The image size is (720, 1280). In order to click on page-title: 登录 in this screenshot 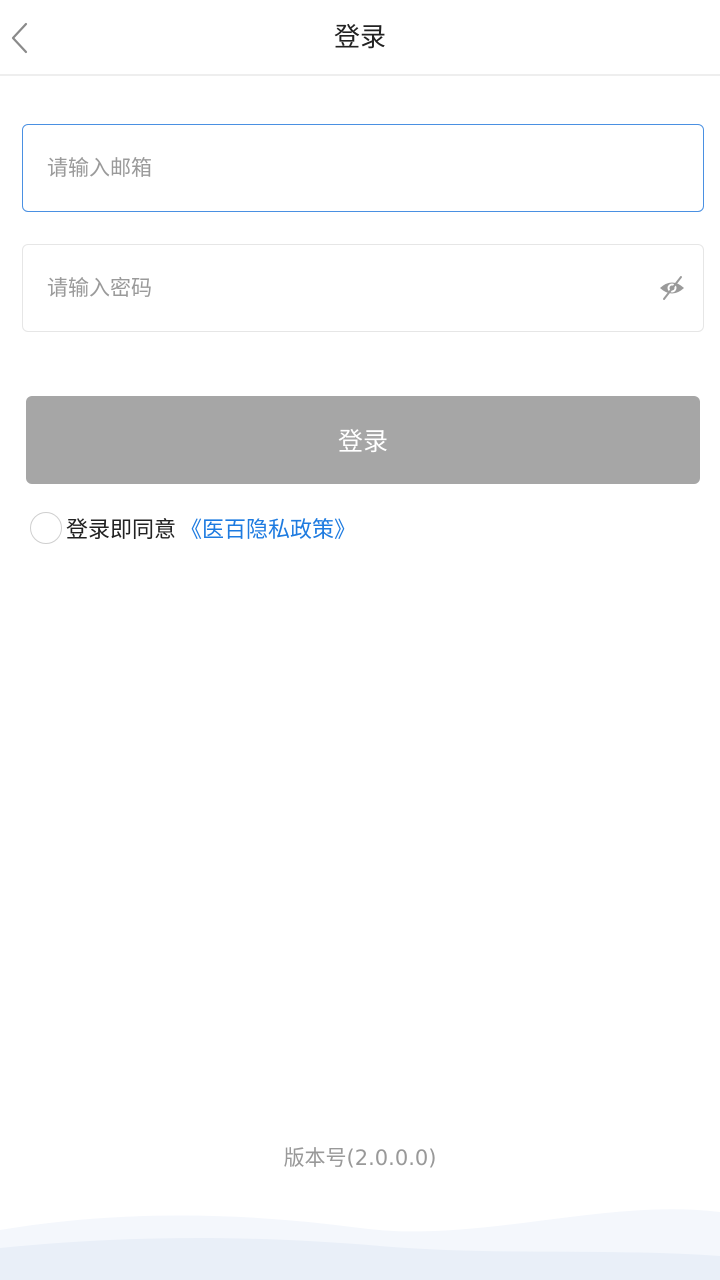, I will do `click(359, 38)`.